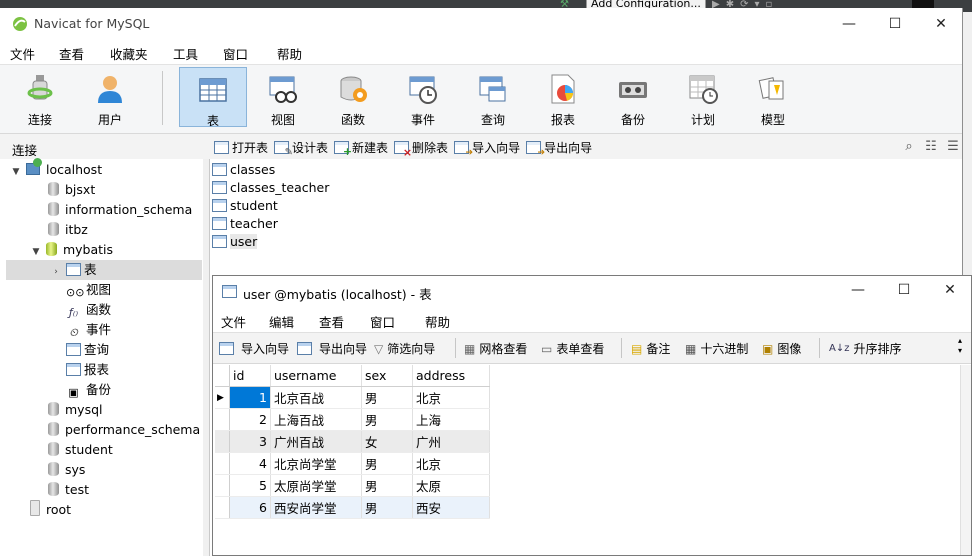 This screenshot has height=556, width=972. Describe the element at coordinates (254, 348) in the screenshot. I see `child-import-wizard-button: 导入向导` at that location.